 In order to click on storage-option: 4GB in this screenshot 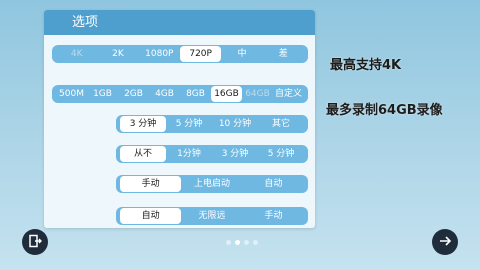, I will do `click(164, 94)`.